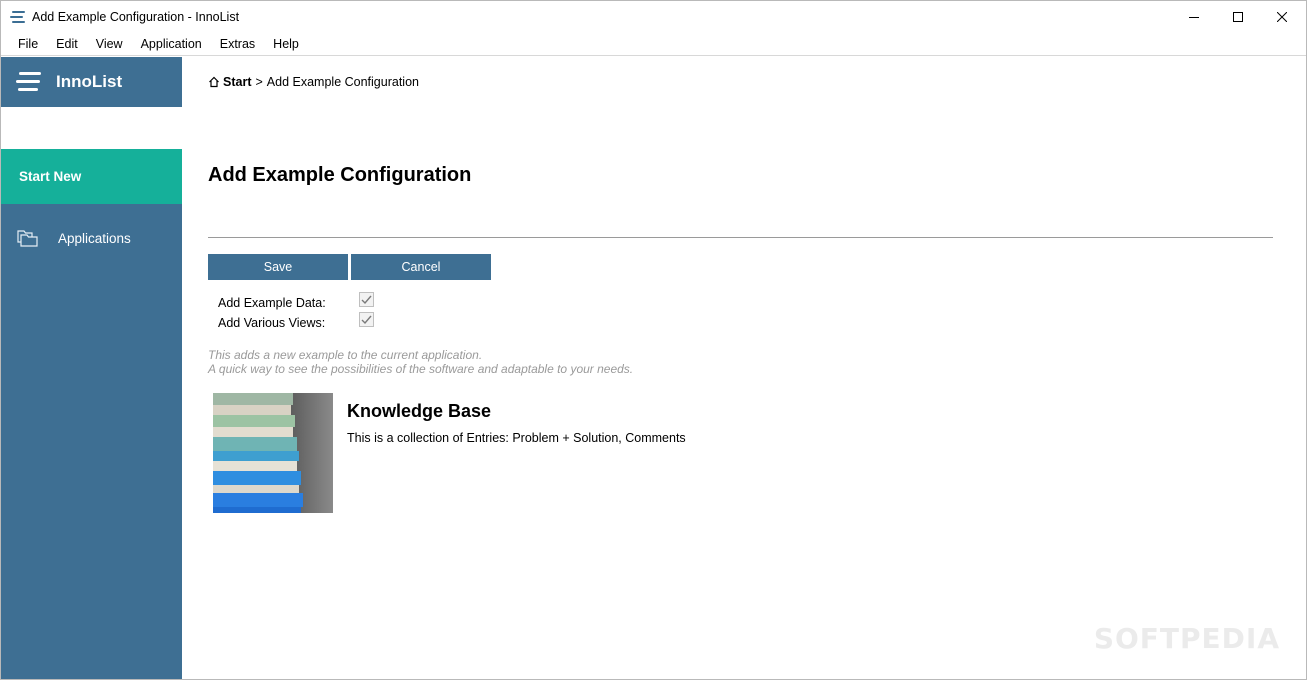 This screenshot has height=680, width=1307. What do you see at coordinates (18, 17) in the screenshot?
I see `app-menu-icon` at bounding box center [18, 17].